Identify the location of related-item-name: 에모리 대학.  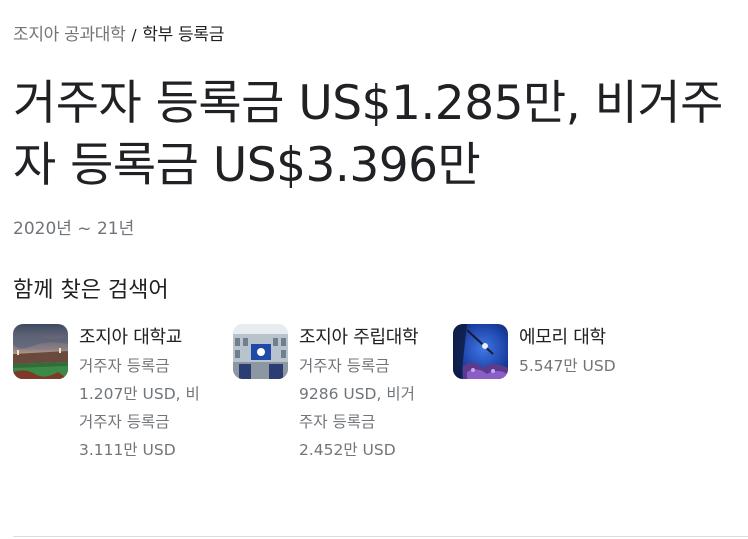
(589, 337).